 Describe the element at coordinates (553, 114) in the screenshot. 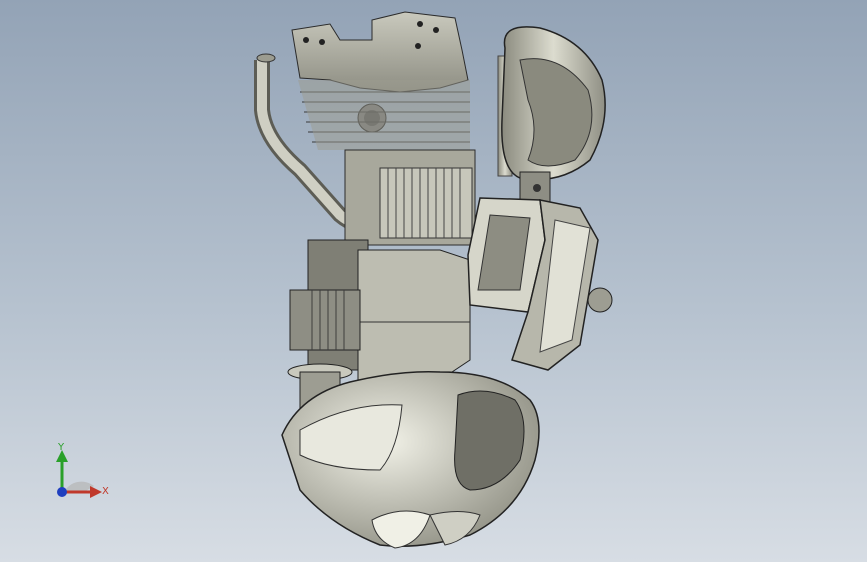

I see `mirror-housing` at that location.